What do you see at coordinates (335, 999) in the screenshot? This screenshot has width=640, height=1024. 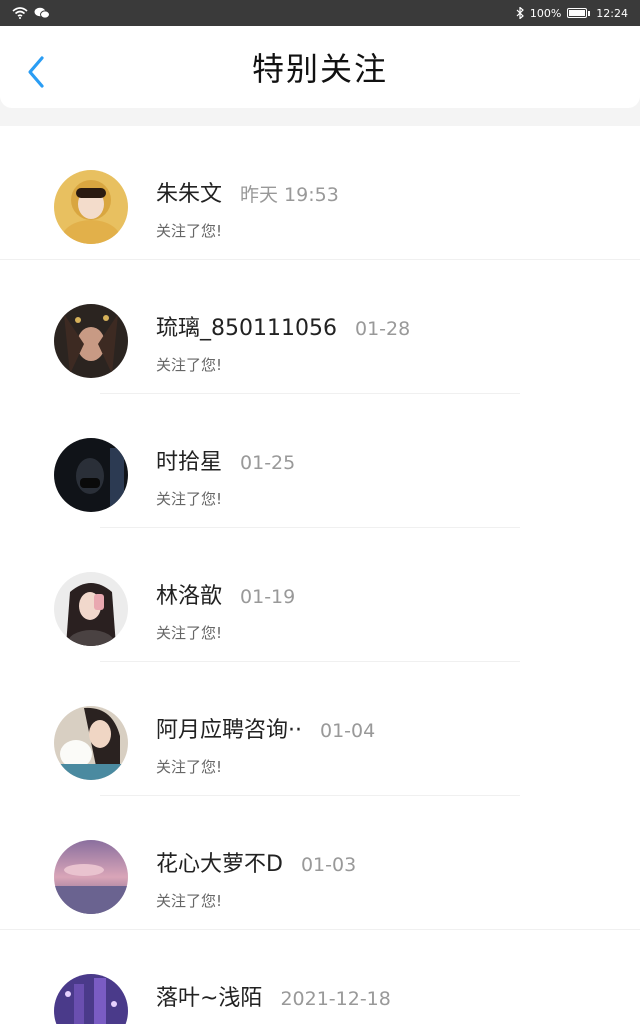 I see `timestamp: 2021-12-18` at bounding box center [335, 999].